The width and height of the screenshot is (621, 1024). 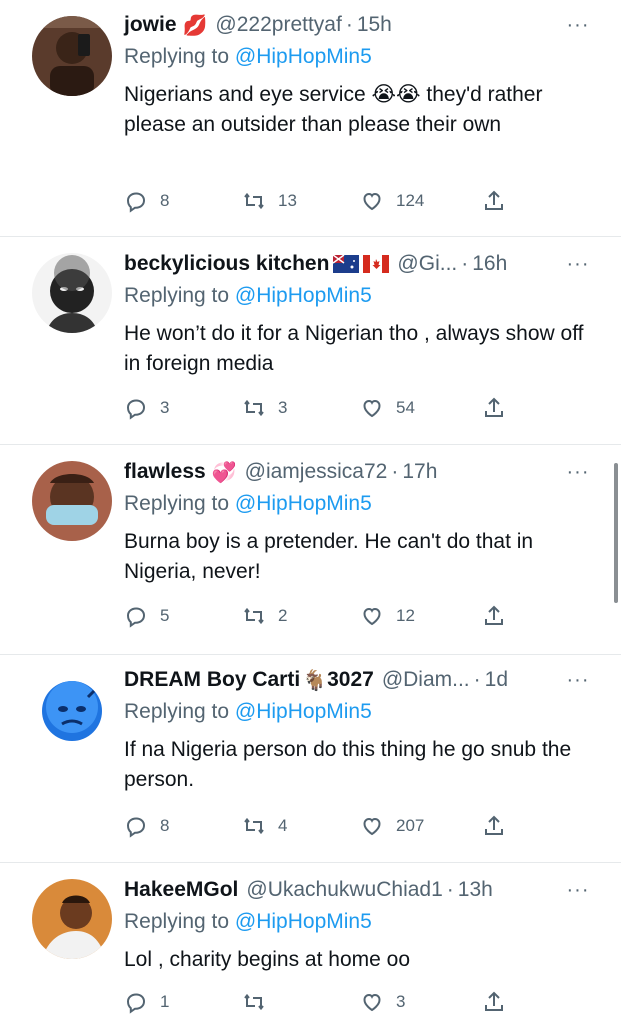 I want to click on retweet-button: 2, so click(x=264, y=616).